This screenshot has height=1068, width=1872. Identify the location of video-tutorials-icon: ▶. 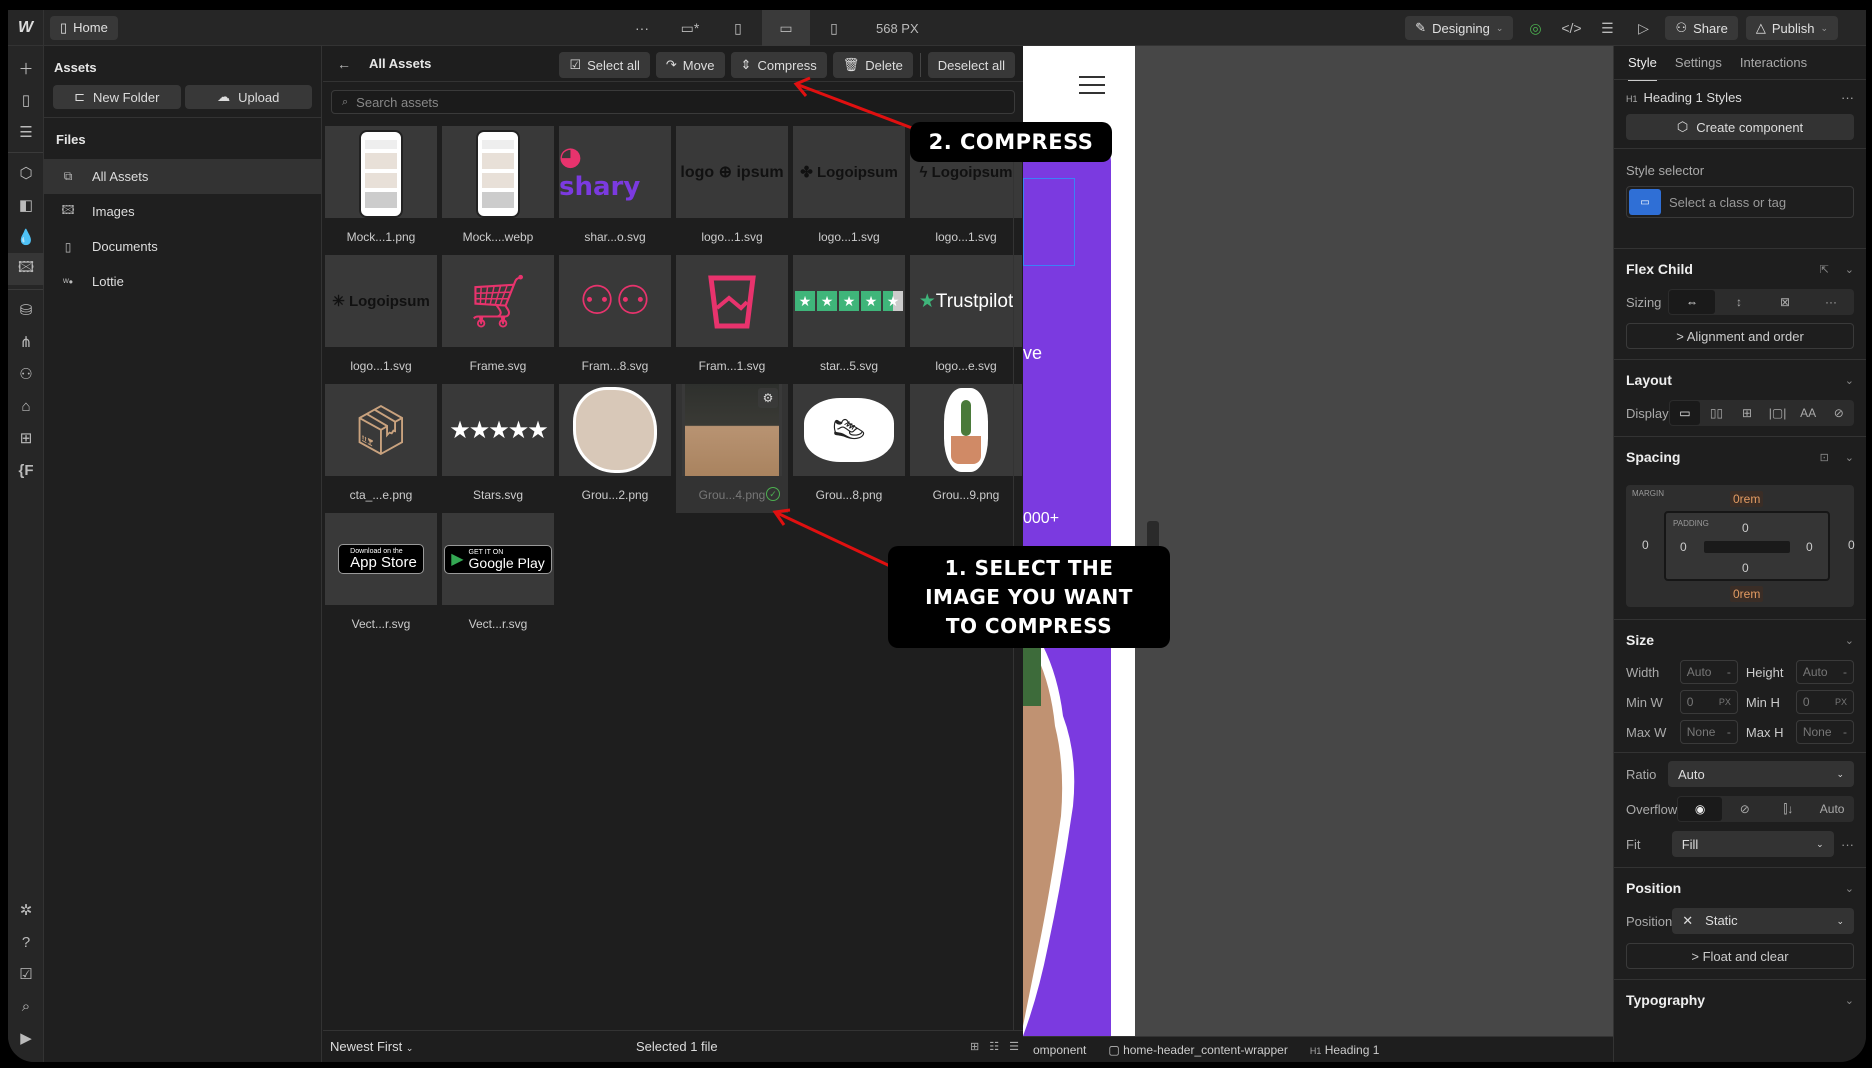
(26, 1038).